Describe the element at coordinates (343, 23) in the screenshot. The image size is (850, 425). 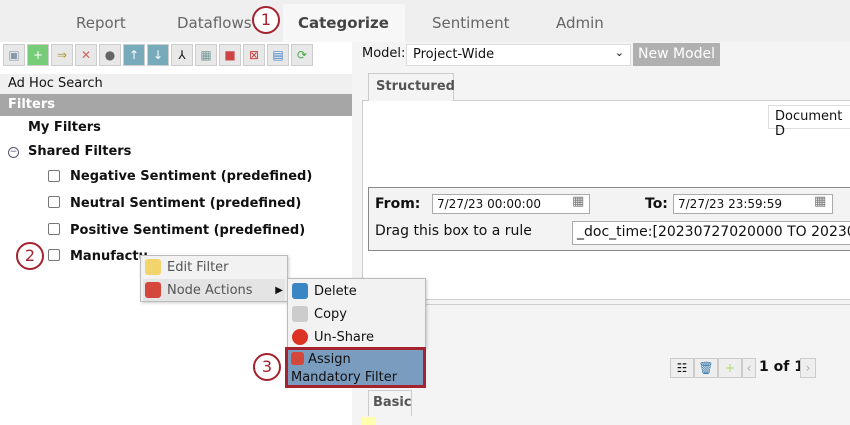
I see `tab-categorize: Categorize` at that location.